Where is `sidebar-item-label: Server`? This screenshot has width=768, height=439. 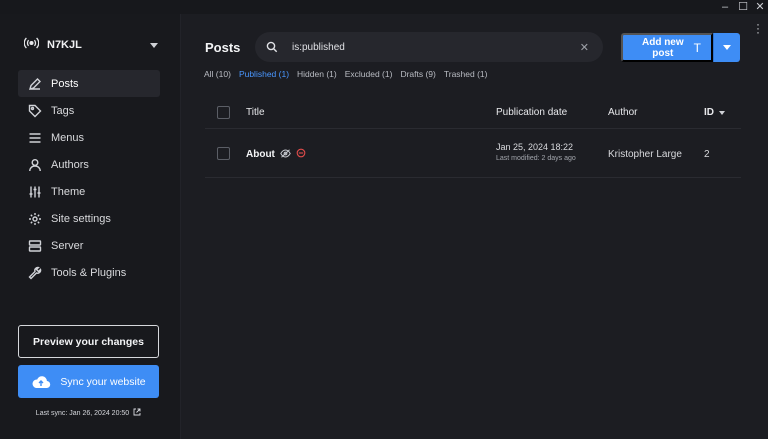
sidebar-item-label: Server is located at coordinates (67, 245).